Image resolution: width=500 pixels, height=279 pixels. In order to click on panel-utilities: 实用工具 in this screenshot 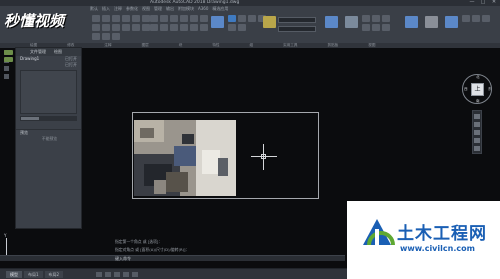, I will do `click(290, 45)`.